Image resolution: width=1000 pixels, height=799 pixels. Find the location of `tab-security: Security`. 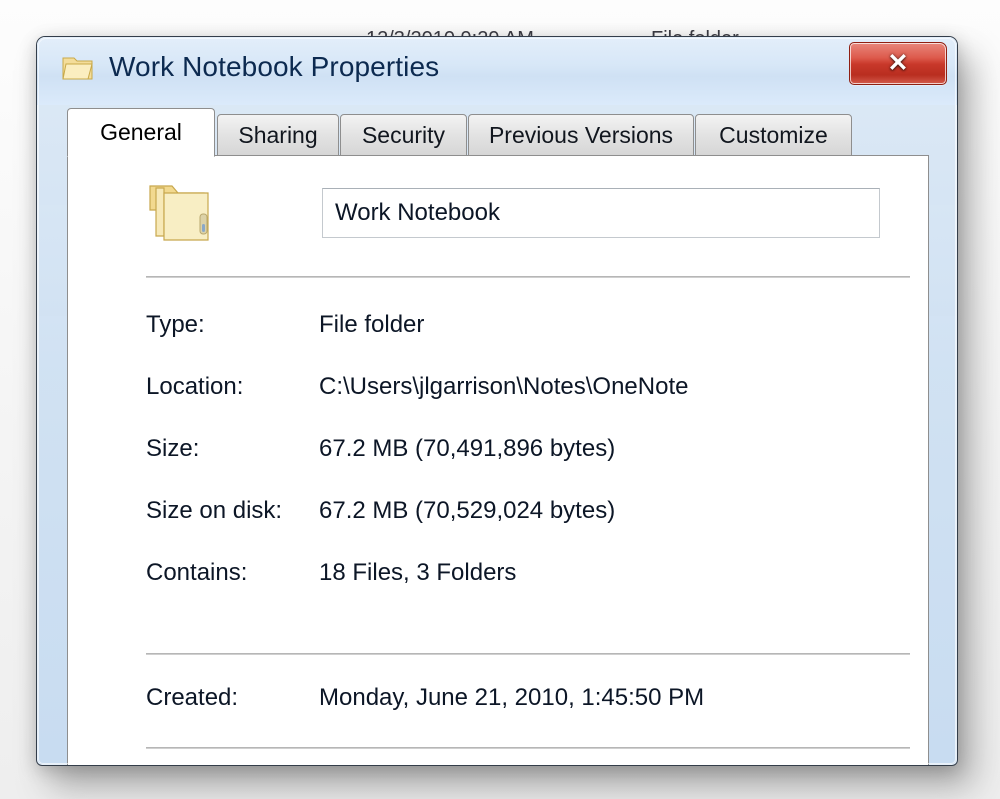

tab-security: Security is located at coordinates (403, 135).